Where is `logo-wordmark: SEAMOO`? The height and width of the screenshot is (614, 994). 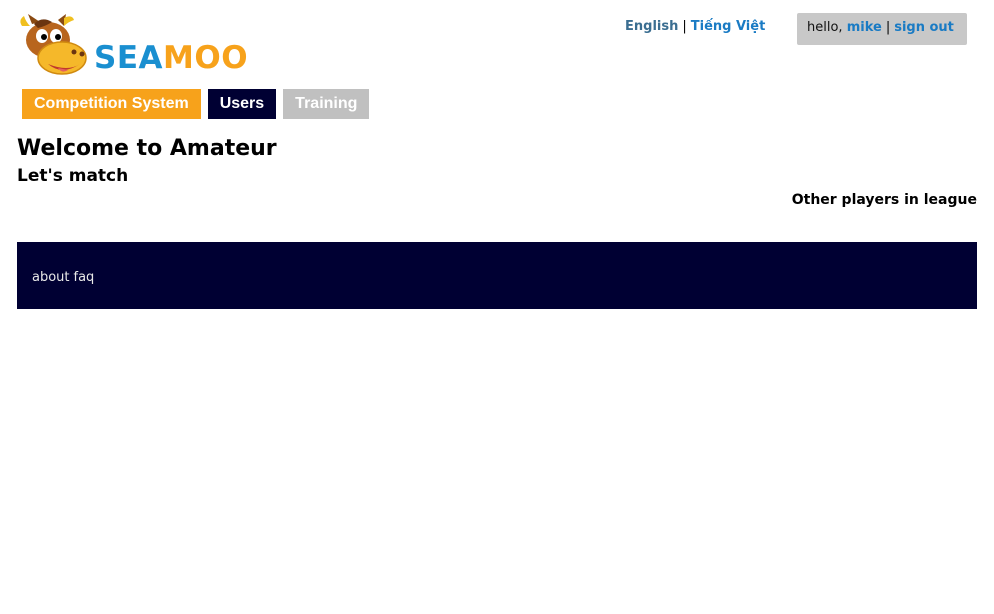 logo-wordmark: SEAMOO is located at coordinates (171, 58).